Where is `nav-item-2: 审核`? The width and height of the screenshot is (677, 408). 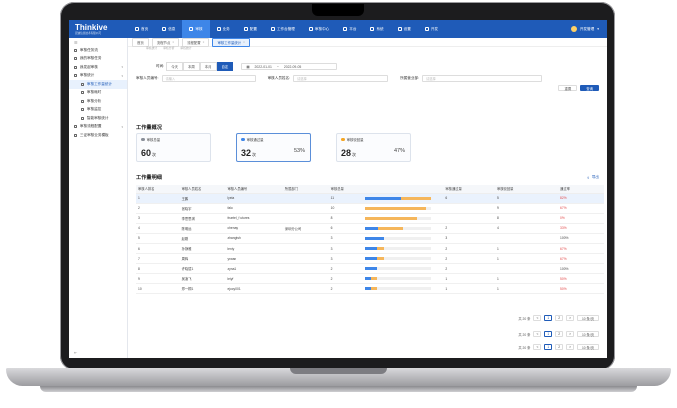
nav-item-2: 审核 is located at coordinates (196, 29).